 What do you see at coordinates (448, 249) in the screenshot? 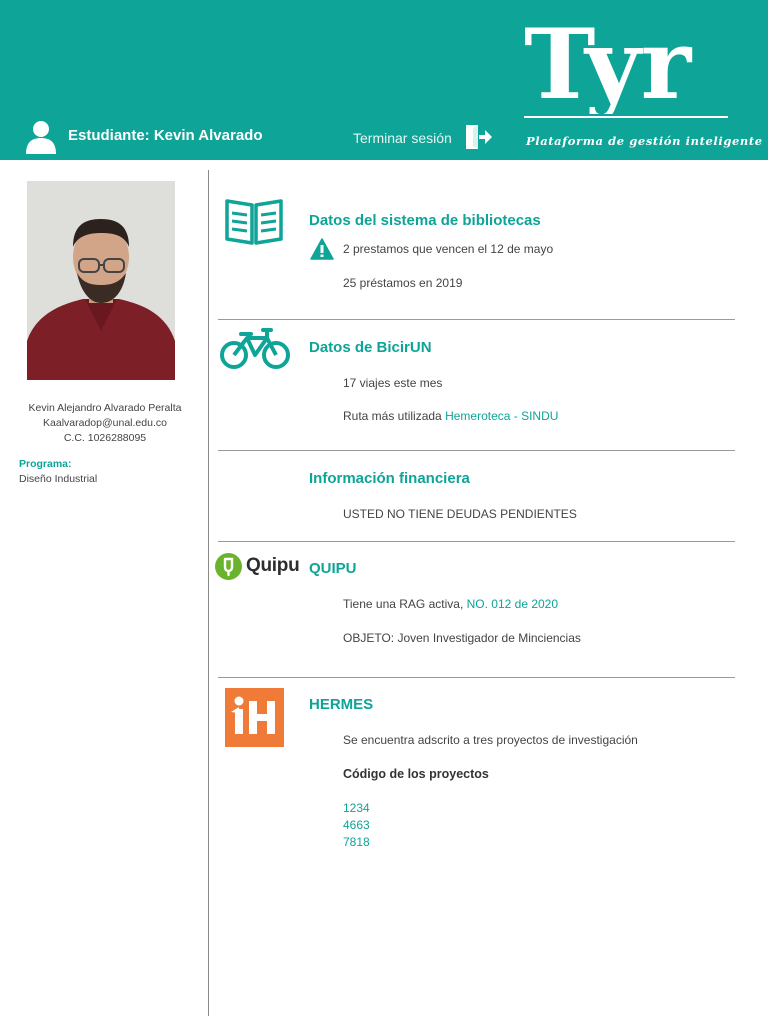
I see `library-warning-text: 2 prestamos que vencen el 12 de mayo` at bounding box center [448, 249].